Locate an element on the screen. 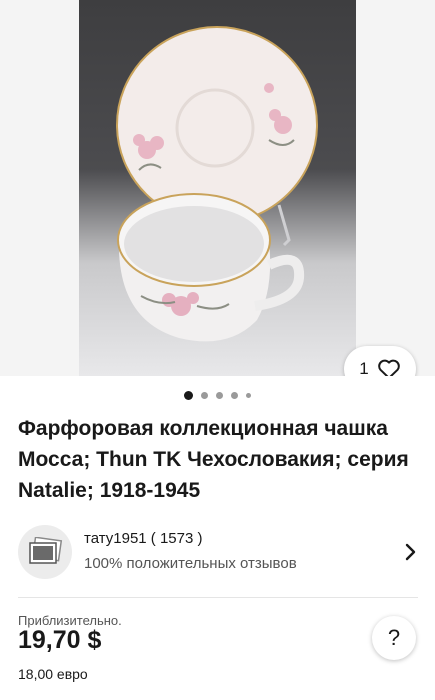  watch-count: 1 is located at coordinates (364, 367).